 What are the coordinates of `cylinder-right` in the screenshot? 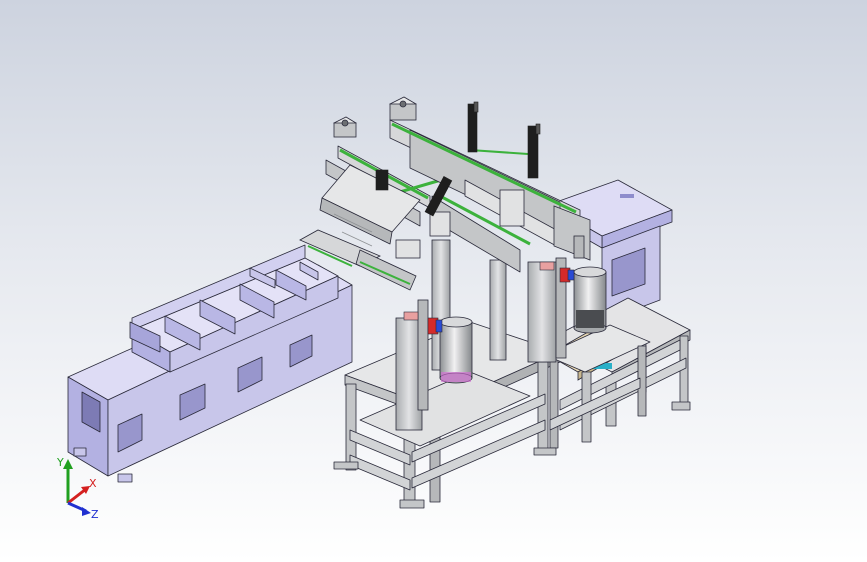 It's located at (590, 300).